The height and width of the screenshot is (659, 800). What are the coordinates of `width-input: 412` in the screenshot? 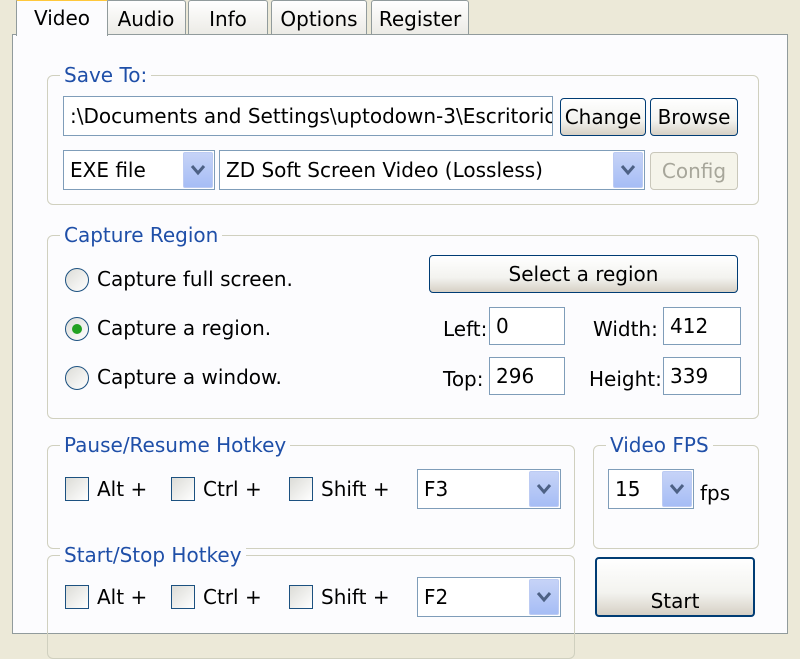 It's located at (702, 326).